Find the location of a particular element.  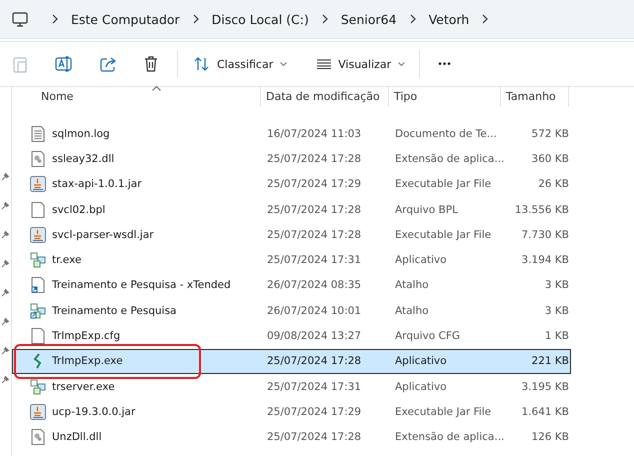

file-size: 572 KB is located at coordinates (550, 134).